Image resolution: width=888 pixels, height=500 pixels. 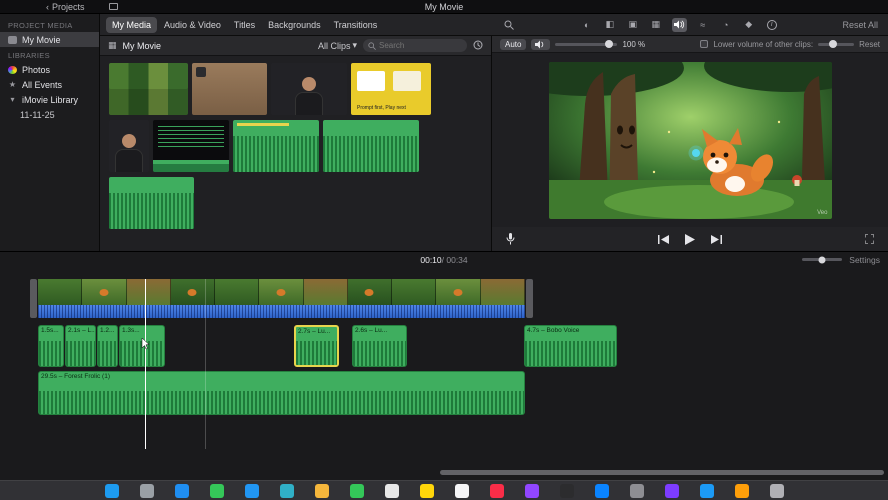 I want to click on zoom-search-icon, so click(x=509, y=25).